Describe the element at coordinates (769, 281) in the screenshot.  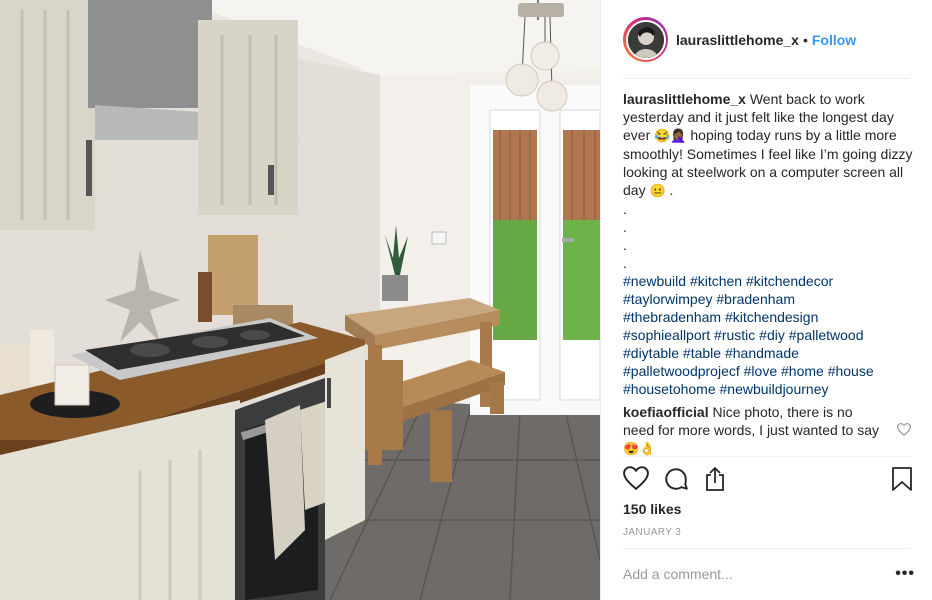
I see `hashtag-line: #newbuild #kitchen #kitchendecor` at that location.